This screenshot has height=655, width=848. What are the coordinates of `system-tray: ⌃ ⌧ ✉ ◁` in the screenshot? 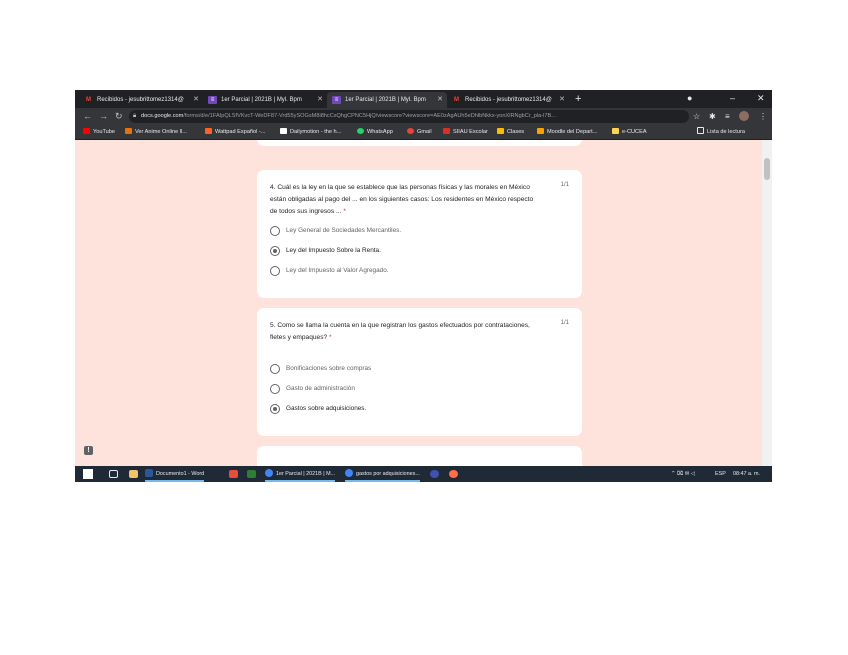 It's located at (683, 474).